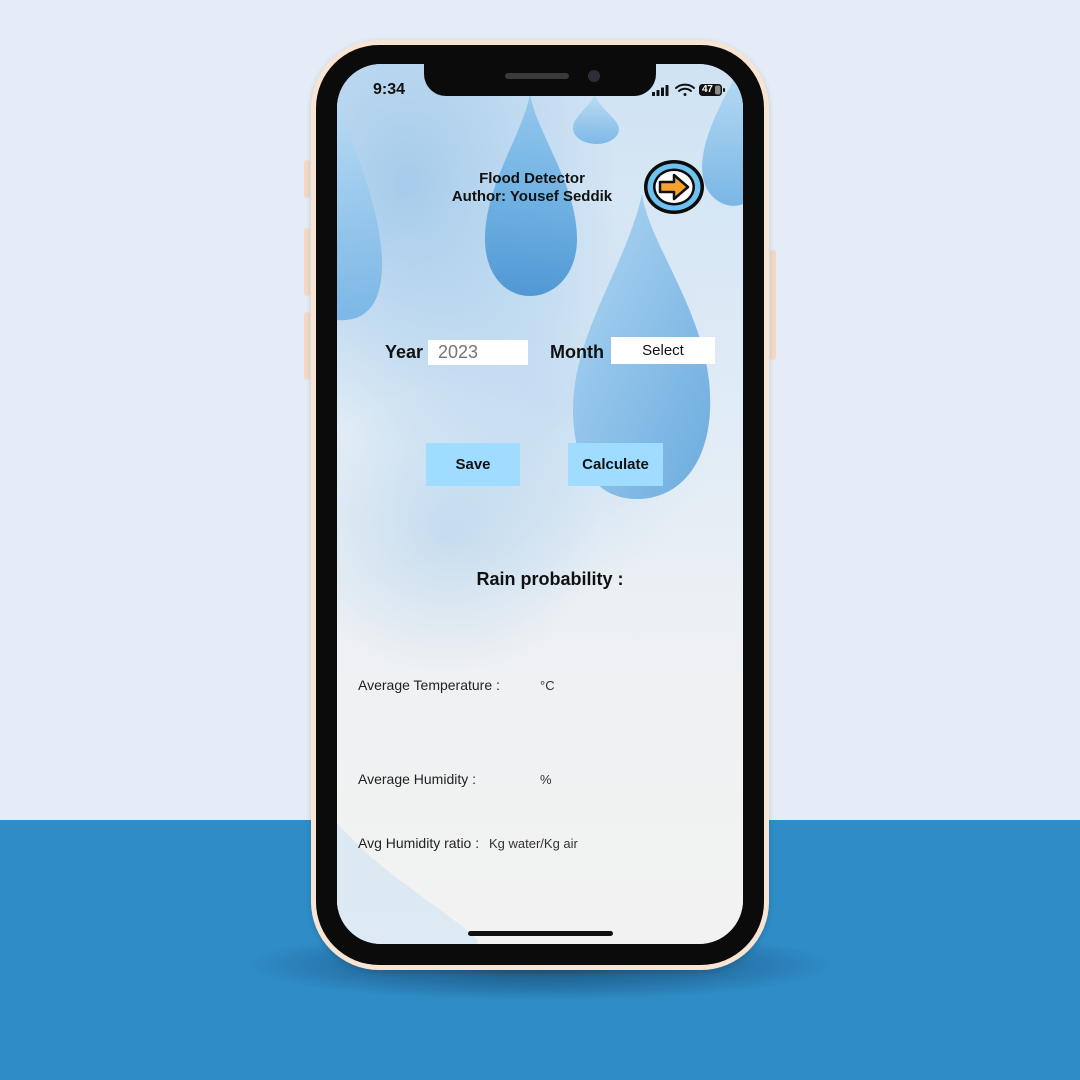  Describe the element at coordinates (547, 685) in the screenshot. I see `avg-temperature-unit: °C` at that location.